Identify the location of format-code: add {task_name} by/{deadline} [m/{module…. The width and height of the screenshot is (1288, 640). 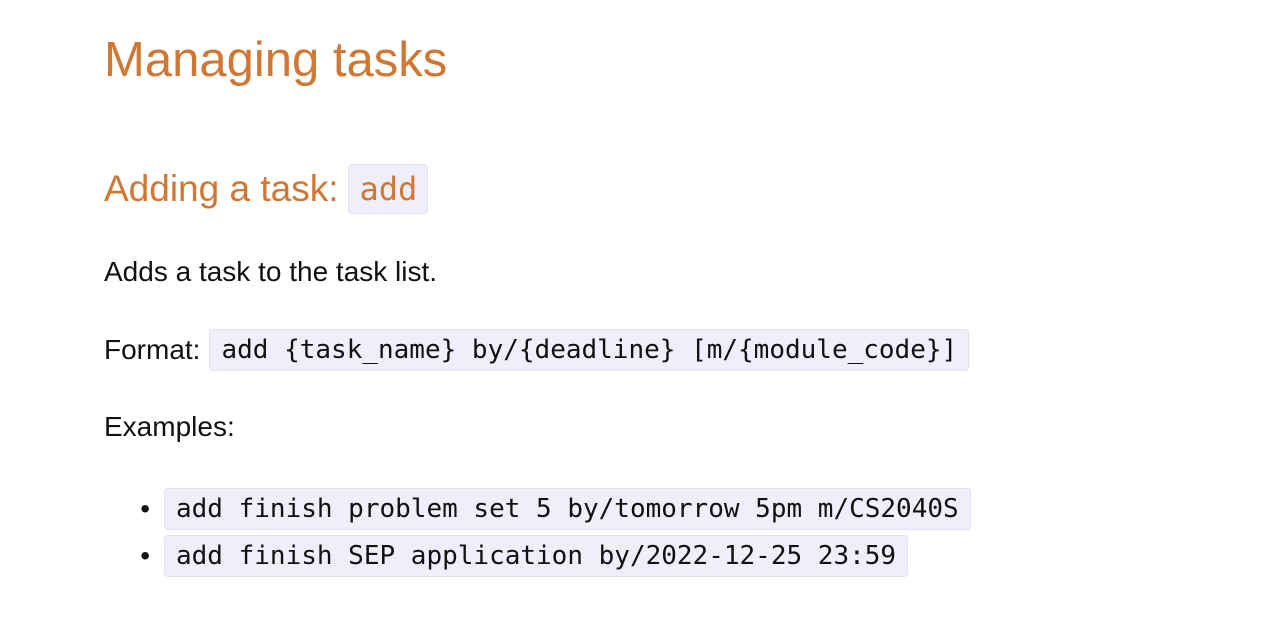
(589, 350).